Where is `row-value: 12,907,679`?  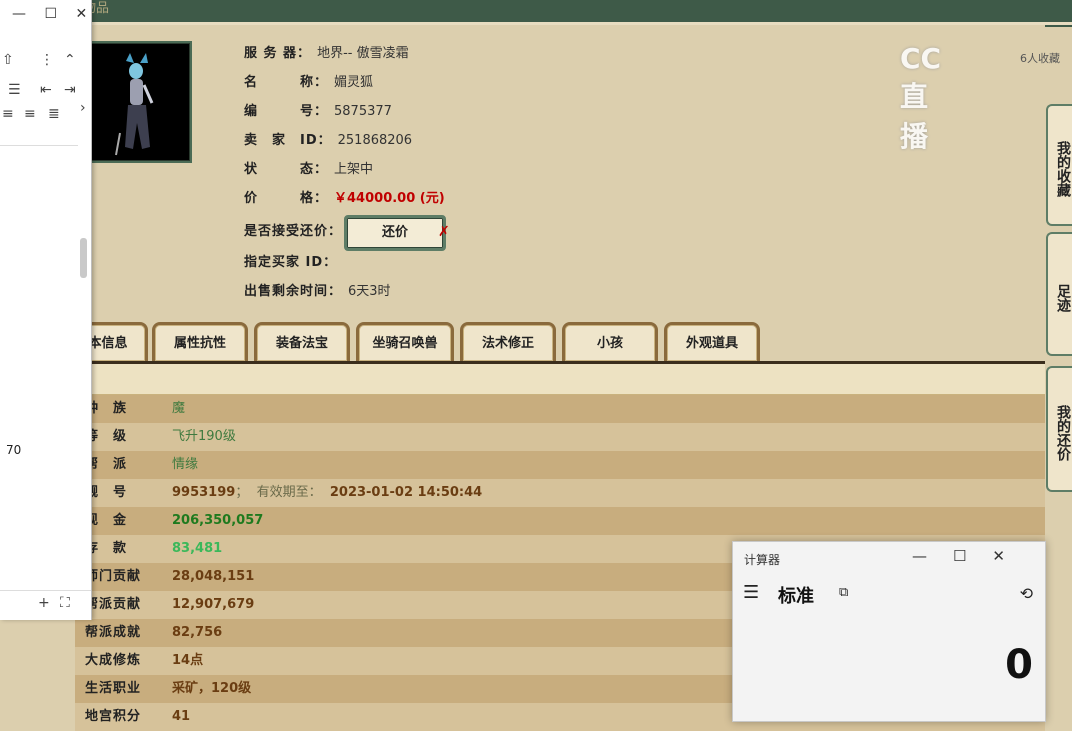
row-value: 12,907,679 is located at coordinates (213, 605).